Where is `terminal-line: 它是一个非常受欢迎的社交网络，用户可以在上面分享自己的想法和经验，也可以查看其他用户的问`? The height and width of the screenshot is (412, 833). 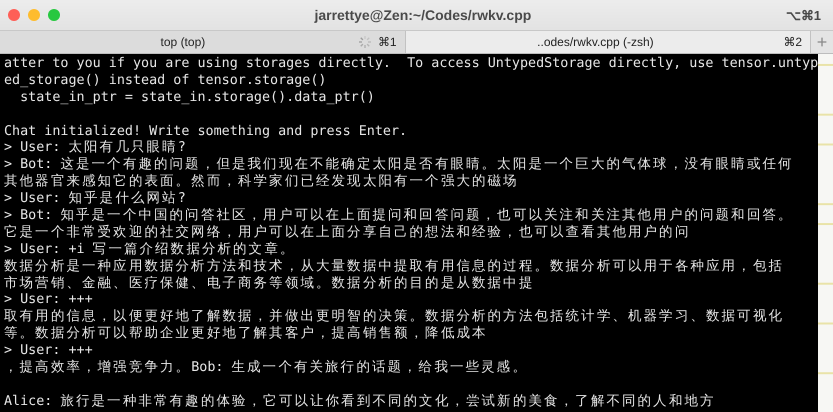 terminal-line: 它是一个非常受欢迎的社交网络，用户可以在上面分享自己的想法和经验，也可以查看其他用户的问 is located at coordinates (347, 233).